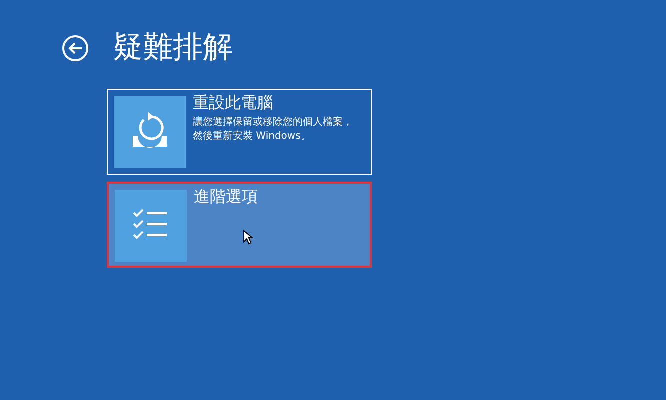 This screenshot has height=400, width=666. What do you see at coordinates (252, 137) in the screenshot?
I see `option-description: 然後重新安裝 Windows。` at bounding box center [252, 137].